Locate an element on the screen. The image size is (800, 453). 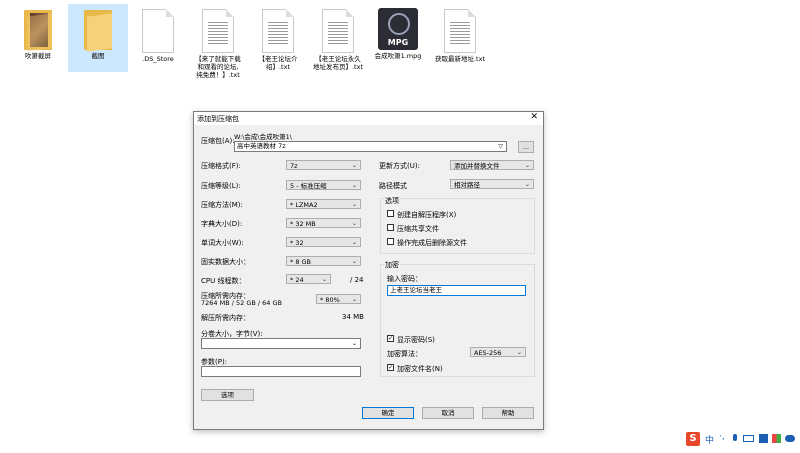
desktop-file-txt-1: 【来了就能下载 和观看的论坛, 纯免费！】.txt is located at coordinates (218, 41).